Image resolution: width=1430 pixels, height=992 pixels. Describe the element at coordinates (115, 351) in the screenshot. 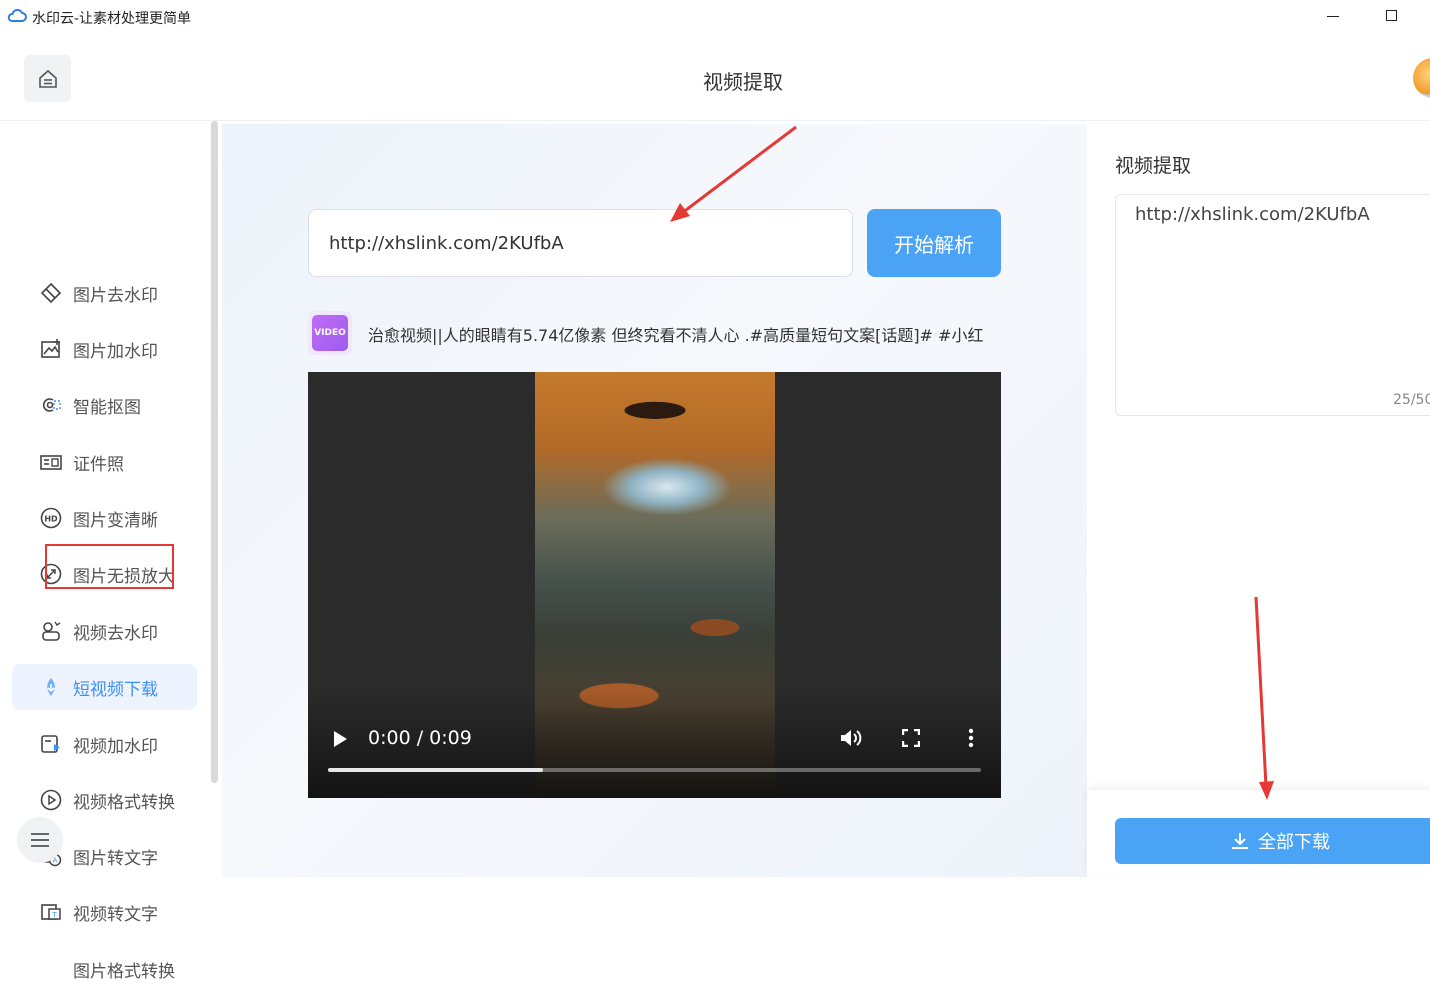

I see `sidebar-item-label: 图片加水印` at that location.